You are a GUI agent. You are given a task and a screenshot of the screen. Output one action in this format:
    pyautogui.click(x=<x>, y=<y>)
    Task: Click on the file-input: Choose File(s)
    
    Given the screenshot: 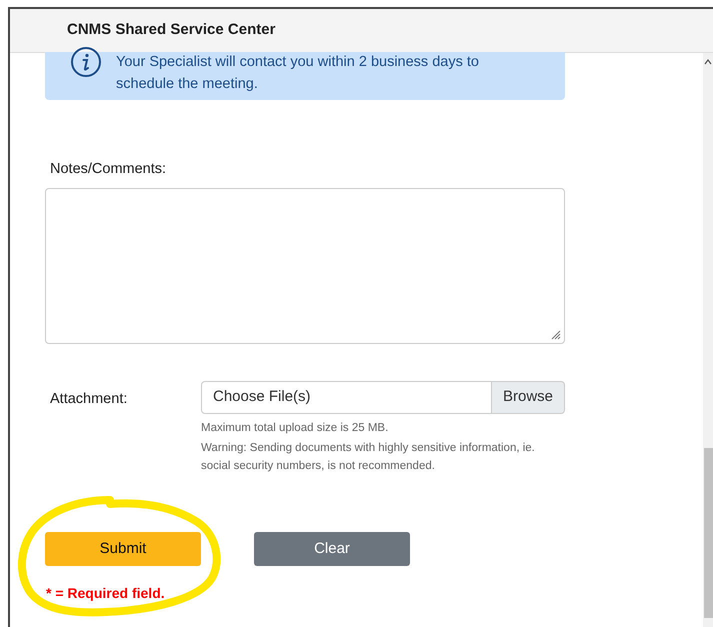 What is the action you would take?
    pyautogui.click(x=346, y=397)
    